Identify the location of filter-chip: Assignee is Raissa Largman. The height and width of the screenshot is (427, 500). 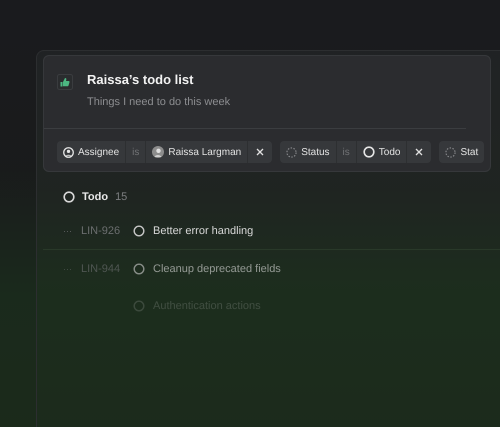
(164, 152).